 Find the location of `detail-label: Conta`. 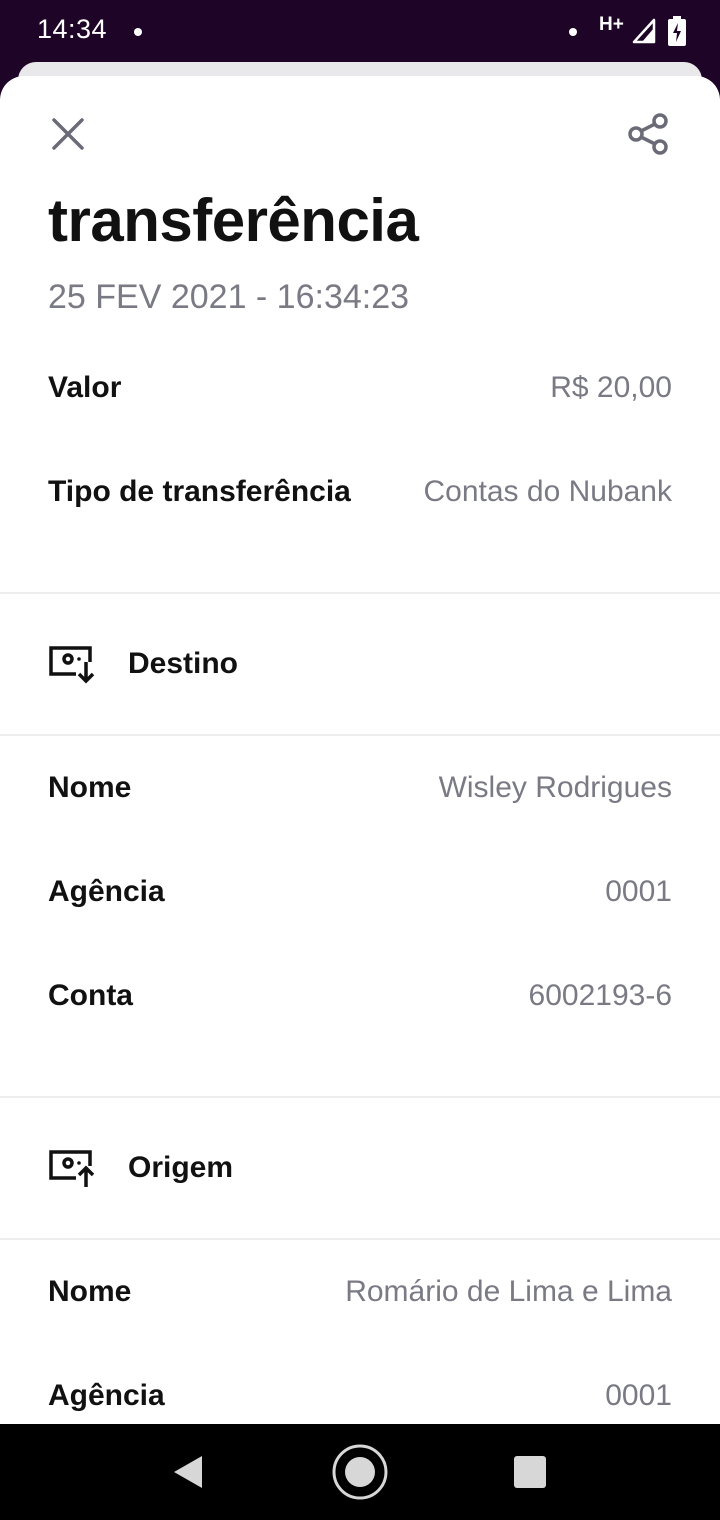

detail-label: Conta is located at coordinates (90, 995).